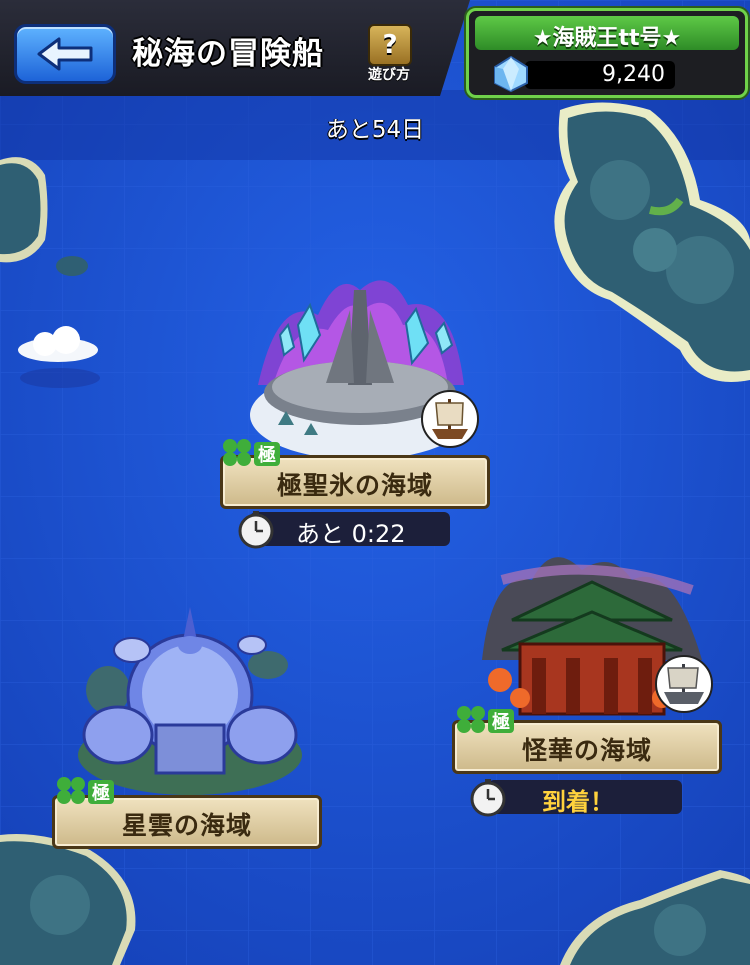 The height and width of the screenshot is (965, 750). What do you see at coordinates (186, 825) in the screenshot?
I see `area-nebula-sea-name: 星雲の海域` at bounding box center [186, 825].